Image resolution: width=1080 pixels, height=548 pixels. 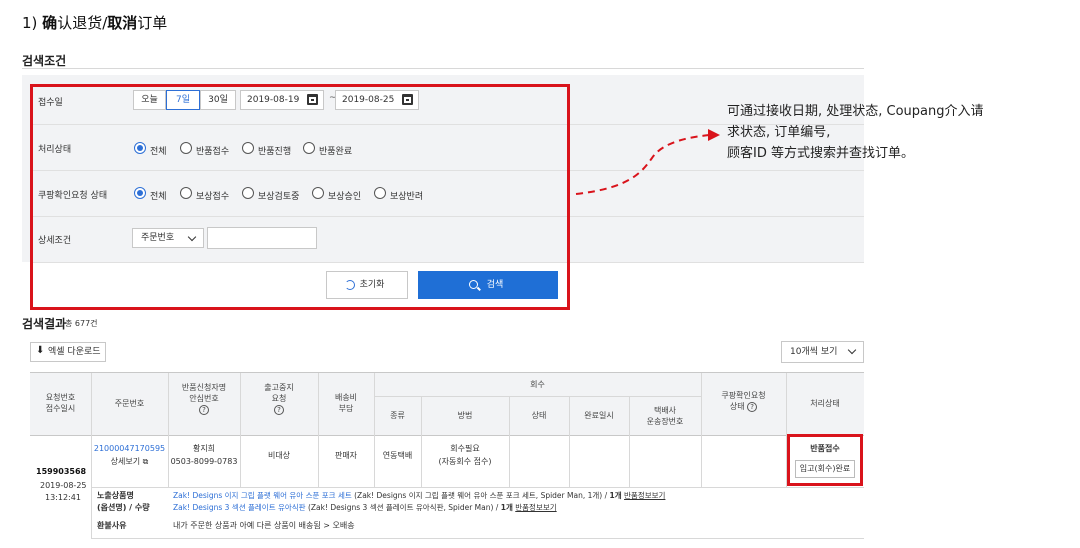 What do you see at coordinates (443, 68) in the screenshot?
I see `section-divider` at bounding box center [443, 68].